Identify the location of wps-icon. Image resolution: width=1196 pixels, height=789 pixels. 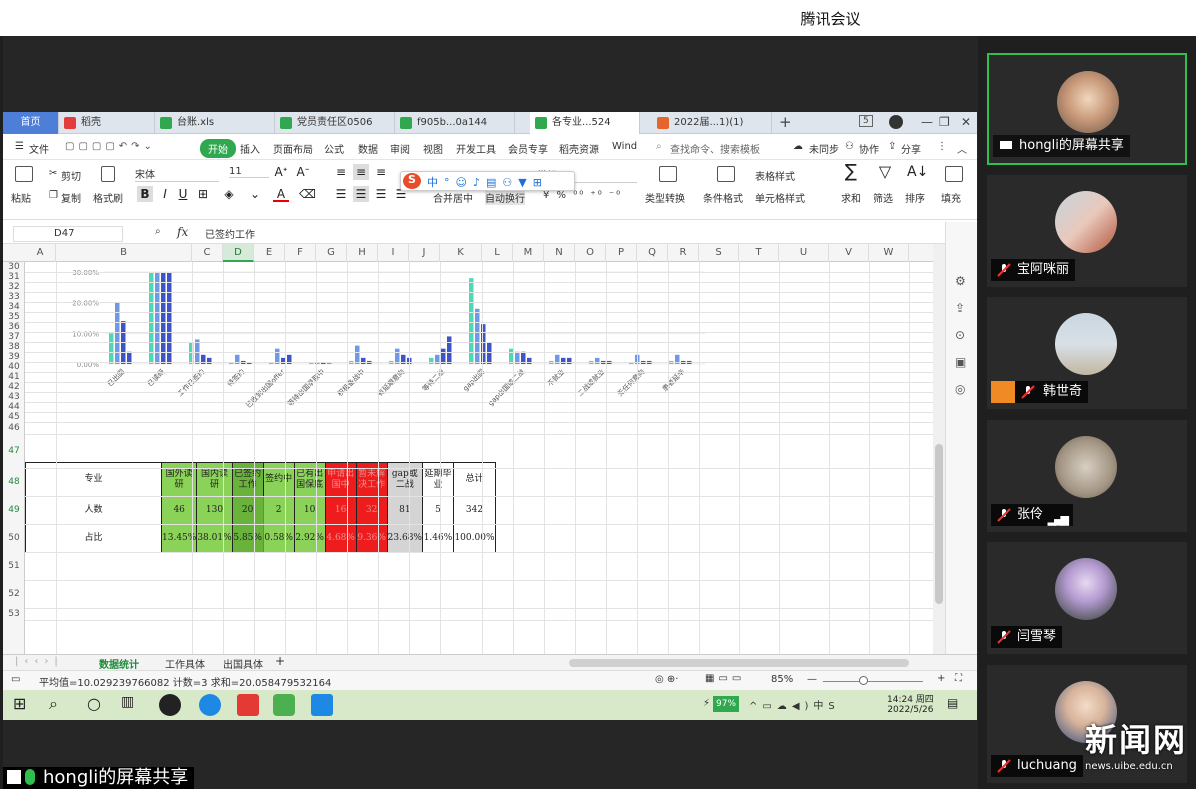
(248, 705).